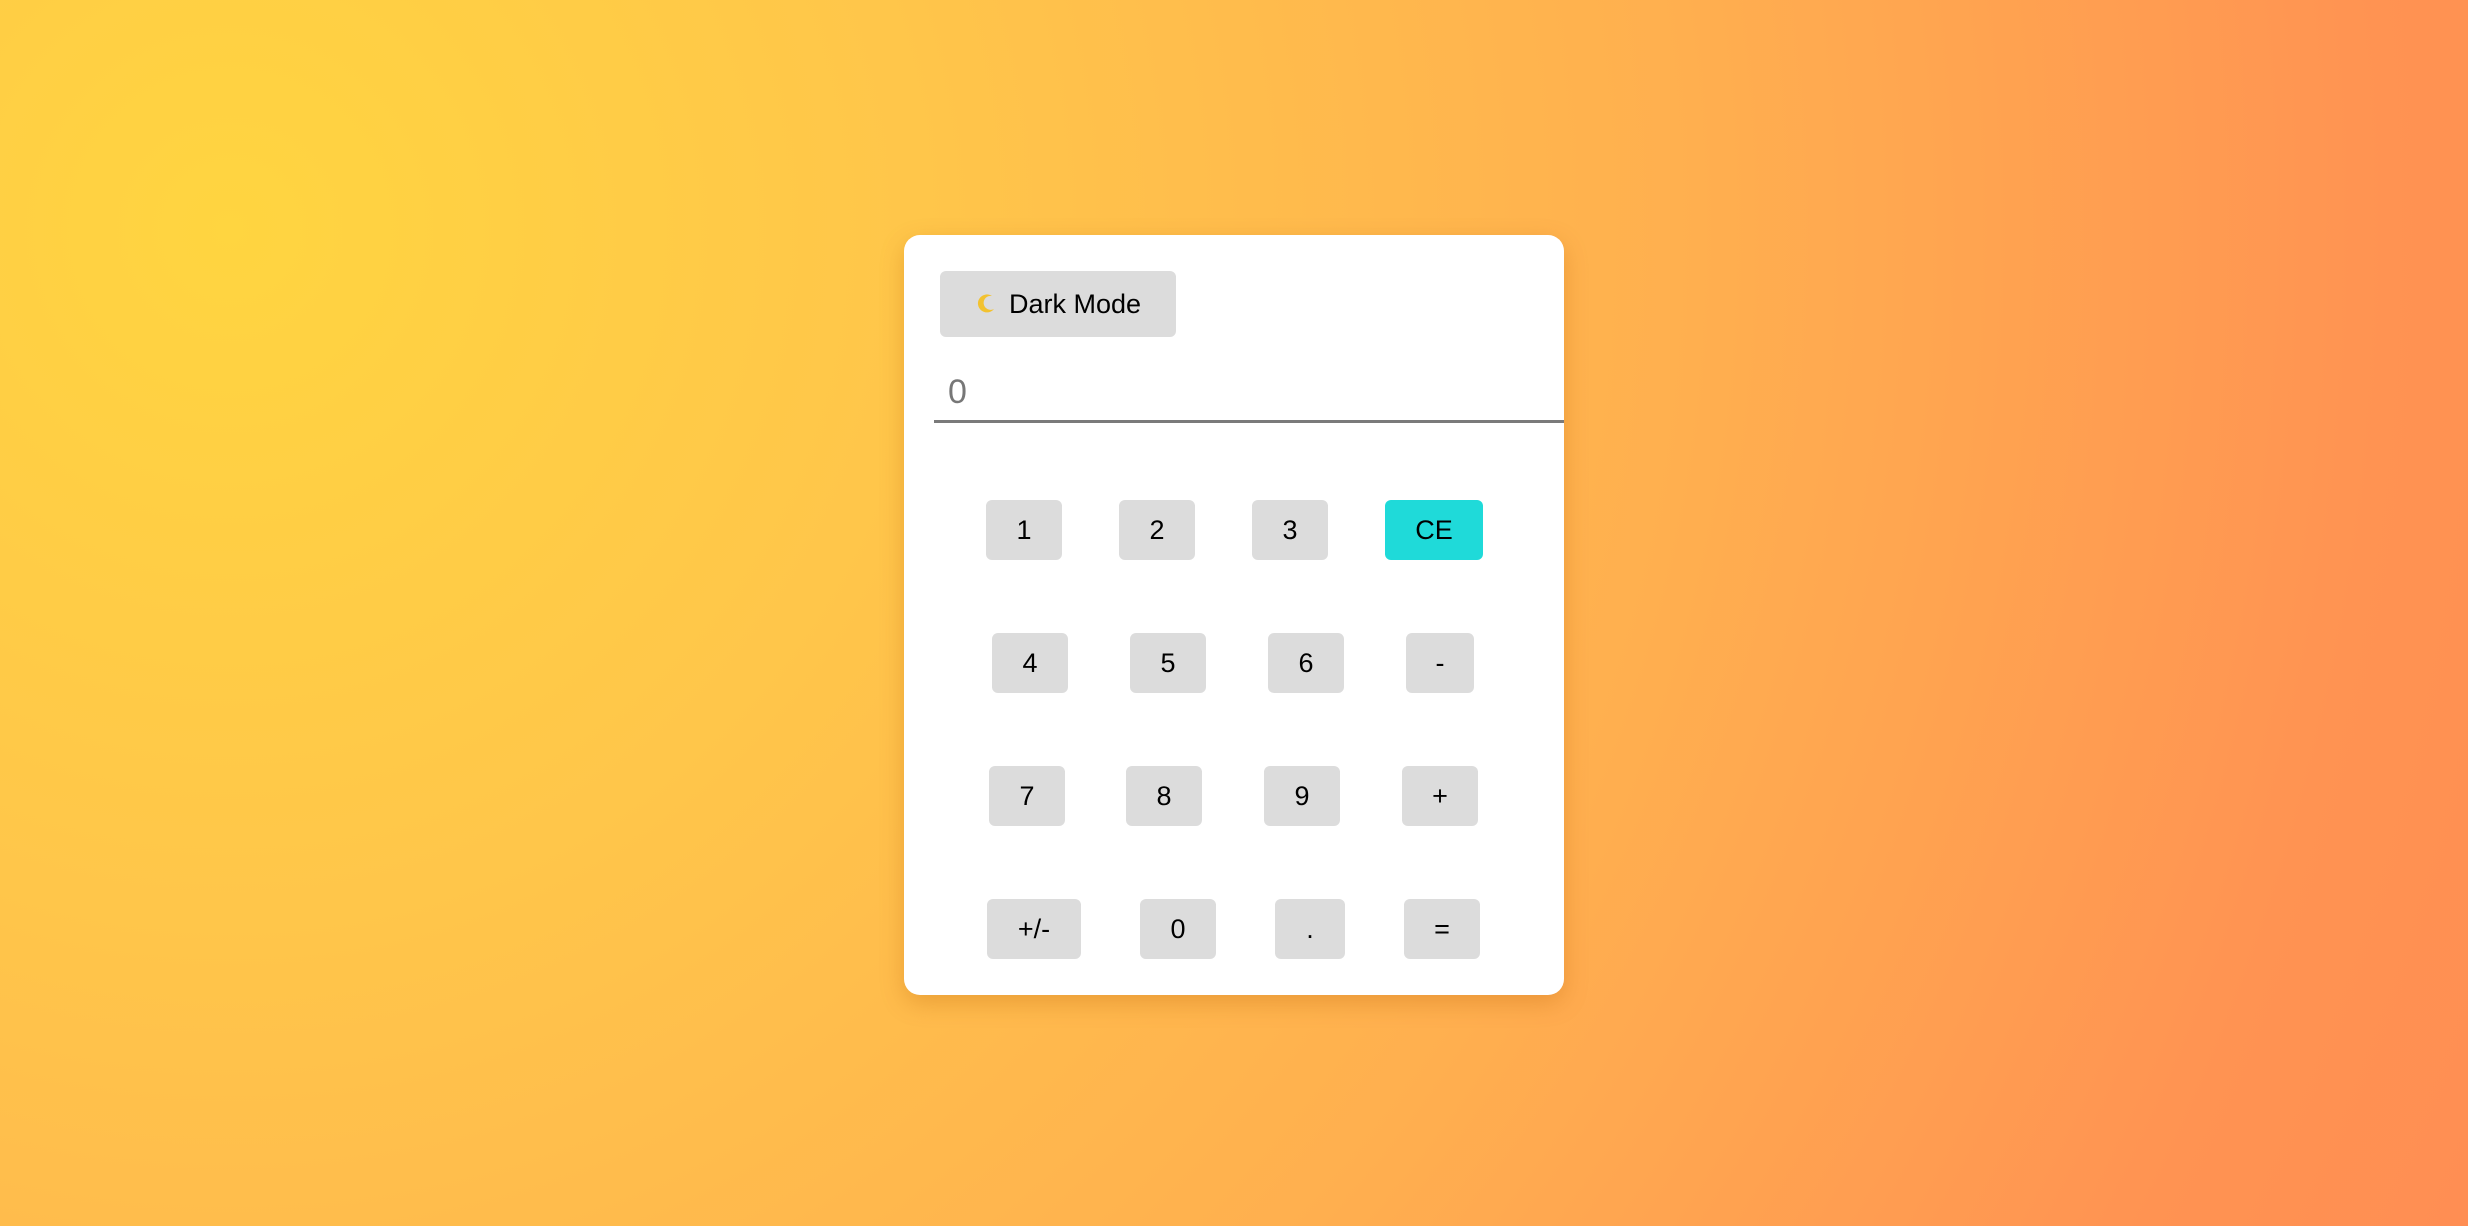  I want to click on key-1: 1, so click(1024, 530).